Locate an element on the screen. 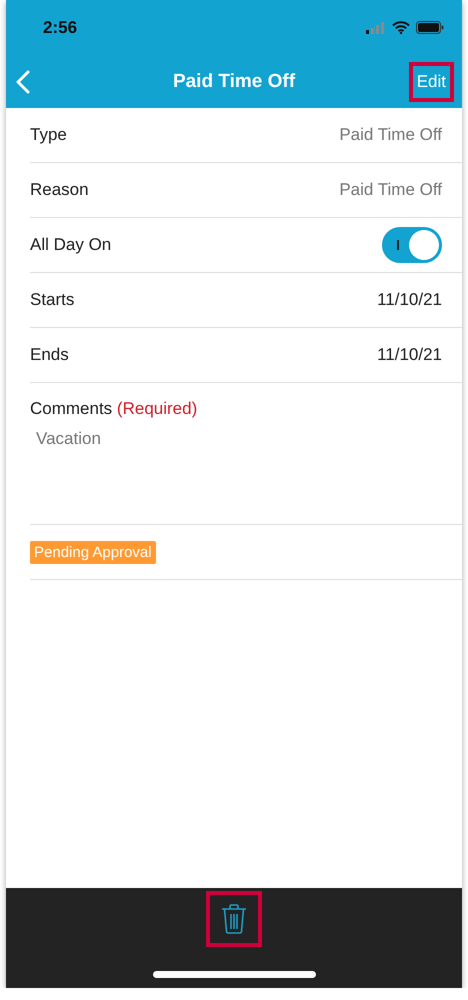 The image size is (468, 1000). field-label: Type is located at coordinates (48, 135).